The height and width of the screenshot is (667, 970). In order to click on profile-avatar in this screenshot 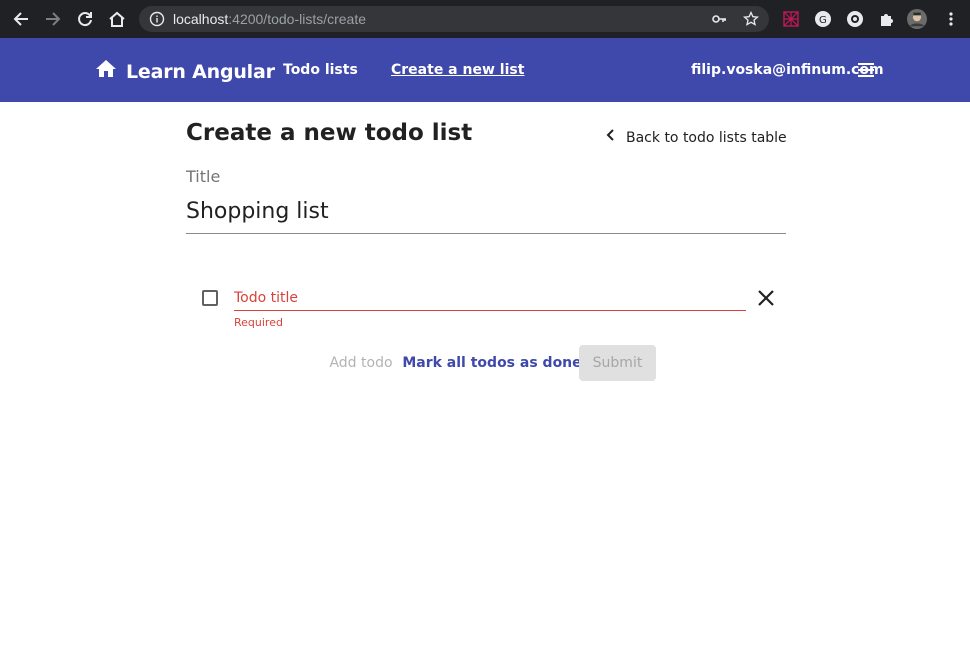, I will do `click(917, 19)`.